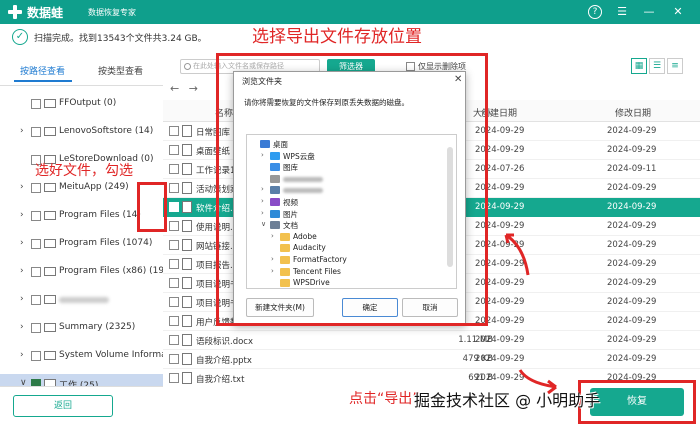 Image resolution: width=700 pixels, height=428 pixels. I want to click on tab-by-path: 按路径查看, so click(43, 73).